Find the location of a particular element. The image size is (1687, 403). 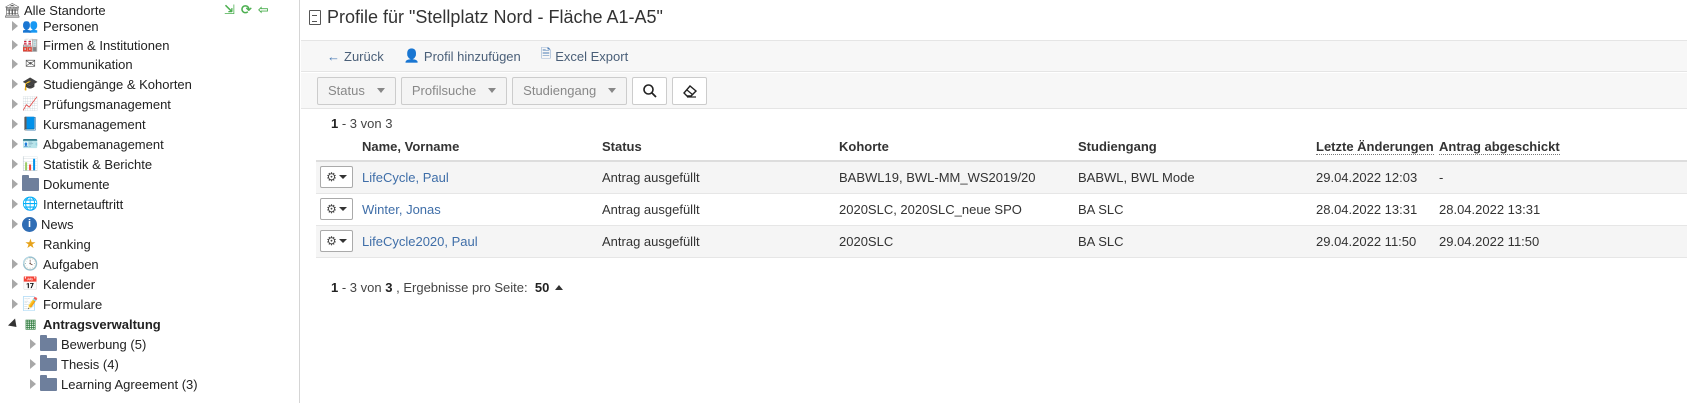

collapse-all-icon: ⇲ is located at coordinates (229, 10).